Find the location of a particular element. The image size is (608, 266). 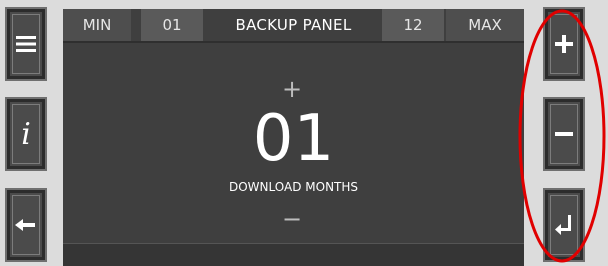

current-value: 01 is located at coordinates (293, 139).